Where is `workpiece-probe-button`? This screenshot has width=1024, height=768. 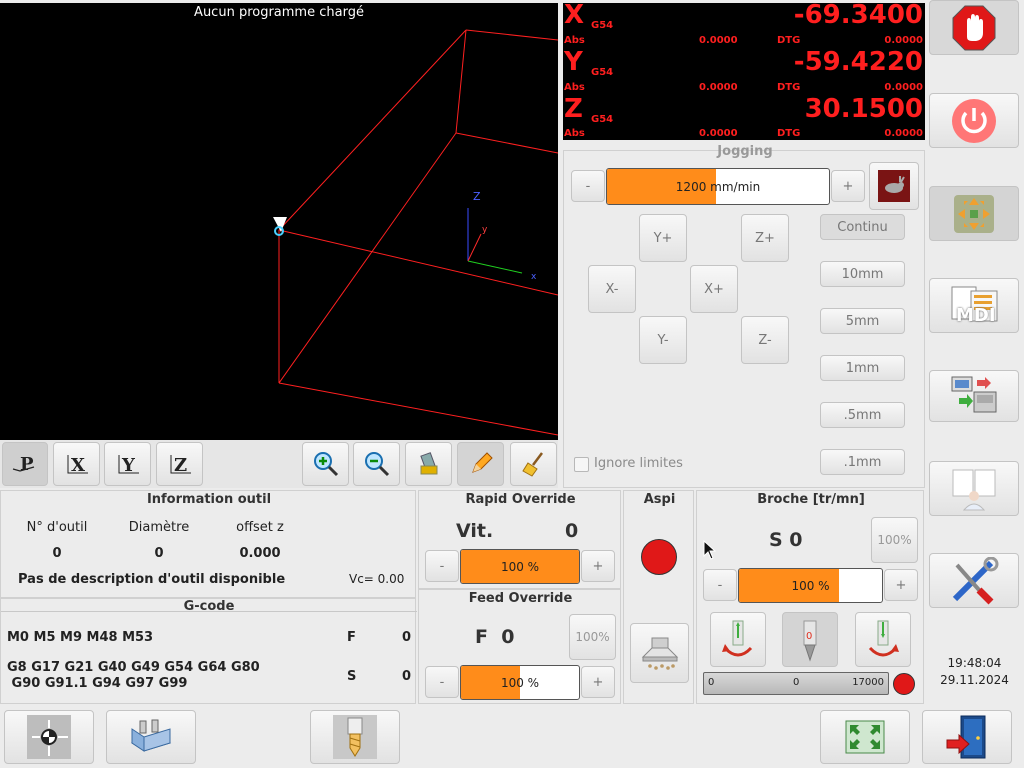 workpiece-probe-button is located at coordinates (151, 737).